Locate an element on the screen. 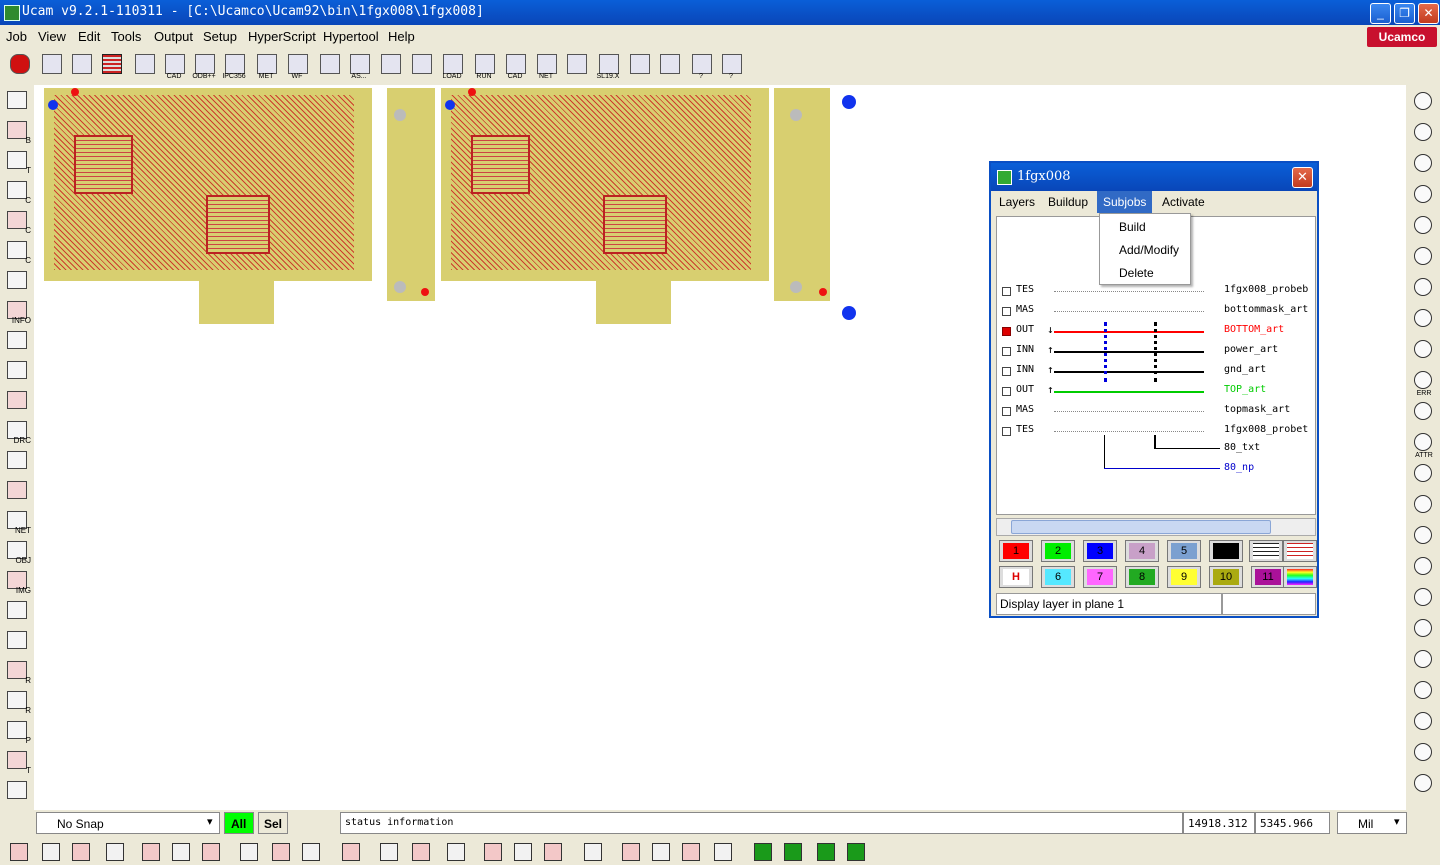 The height and width of the screenshot is (865, 1440). plane-color-button: 1 is located at coordinates (1016, 551).